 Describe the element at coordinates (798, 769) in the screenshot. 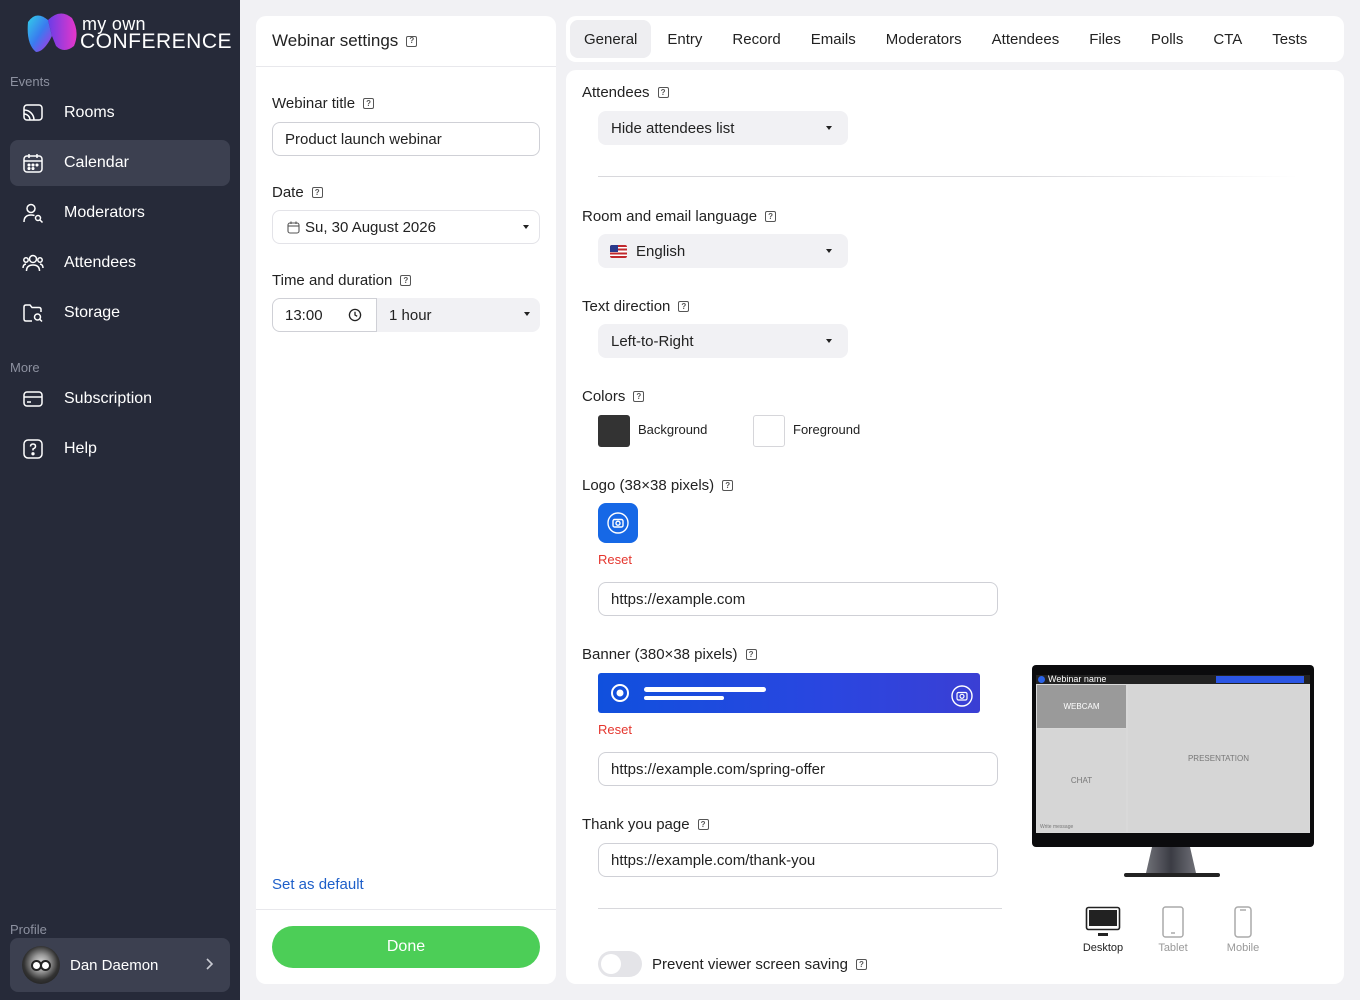

I see `banner-url-input` at that location.